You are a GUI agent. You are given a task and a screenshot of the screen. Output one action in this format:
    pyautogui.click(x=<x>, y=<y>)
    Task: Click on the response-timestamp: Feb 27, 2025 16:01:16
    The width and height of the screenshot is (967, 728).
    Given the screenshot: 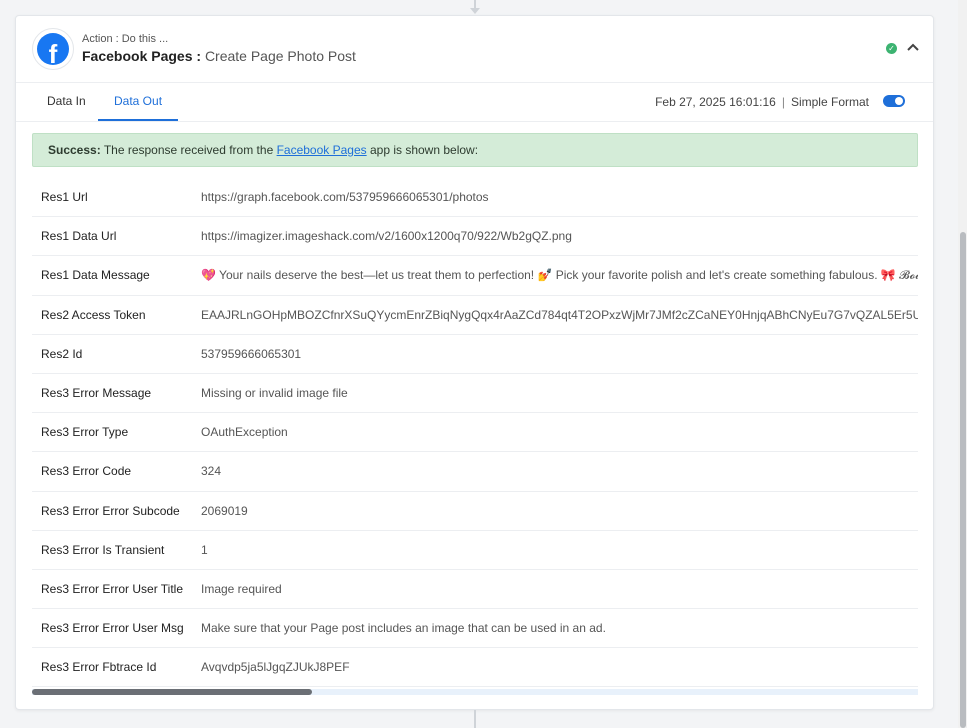 What is the action you would take?
    pyautogui.click(x=715, y=102)
    